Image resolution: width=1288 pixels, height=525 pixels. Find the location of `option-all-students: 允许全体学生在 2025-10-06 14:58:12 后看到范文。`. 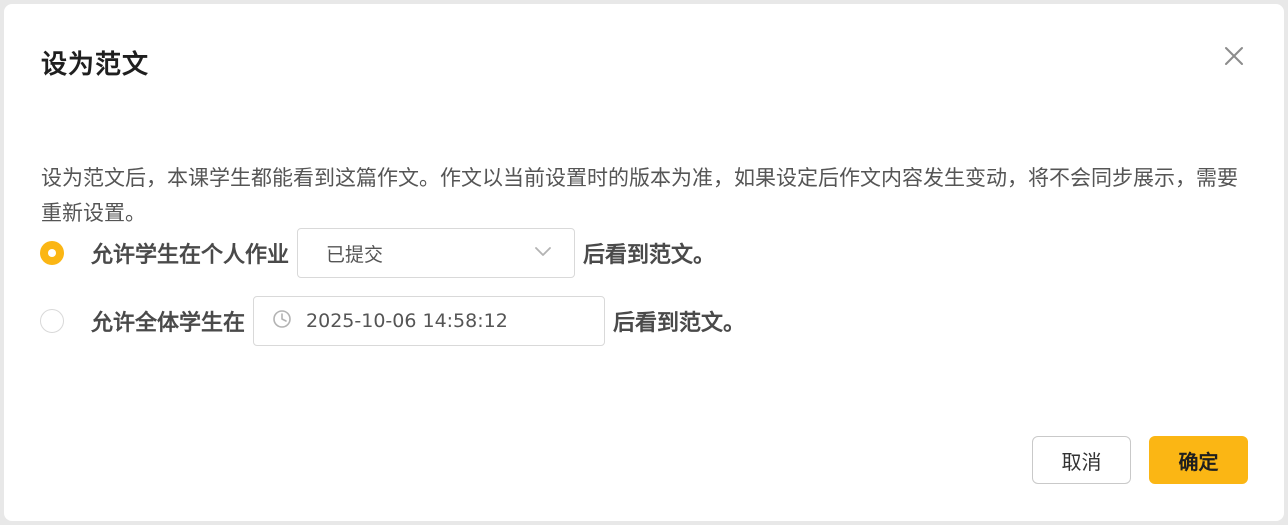

option-all-students: 允许全体学生在 2025-10-06 14:58:12 后看到范文。 is located at coordinates (392, 321).